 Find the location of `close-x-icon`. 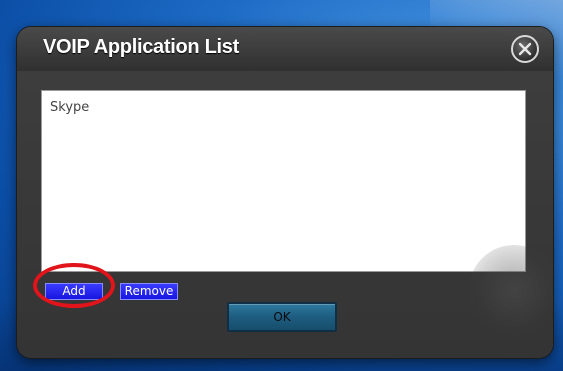

close-x-icon is located at coordinates (525, 49).